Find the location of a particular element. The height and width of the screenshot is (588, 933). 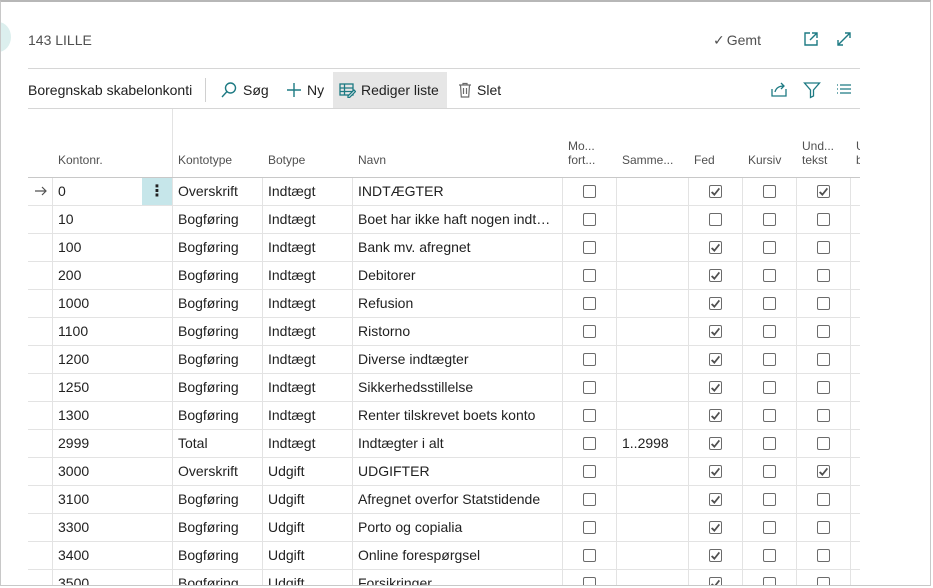

cell-account-no: 2999 is located at coordinates (98, 443).